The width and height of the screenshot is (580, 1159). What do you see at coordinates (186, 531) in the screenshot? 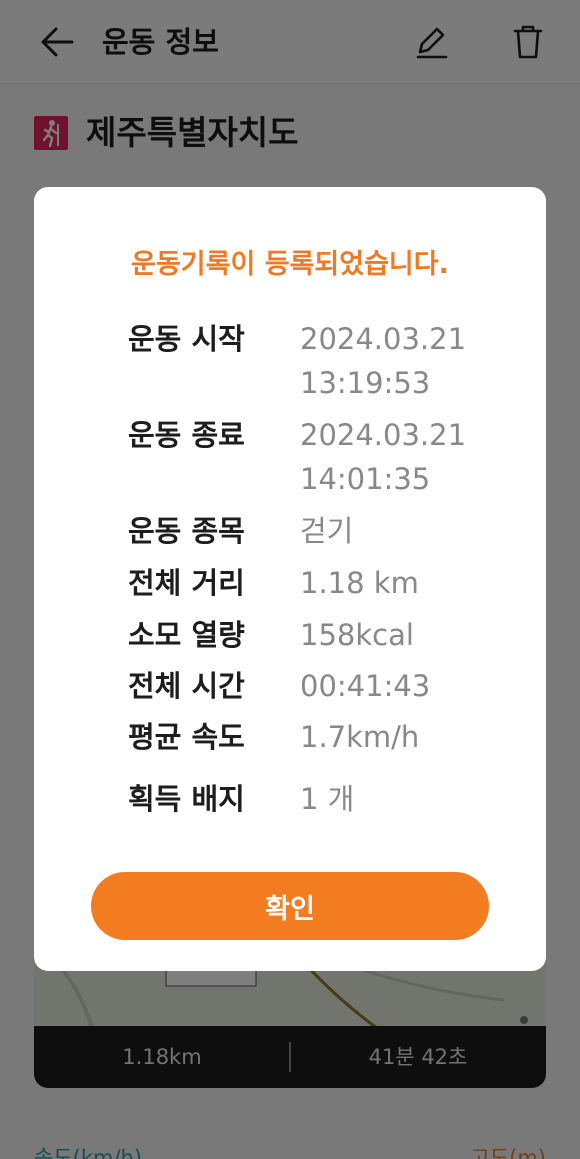
I see `type-label: 운동 종목` at bounding box center [186, 531].